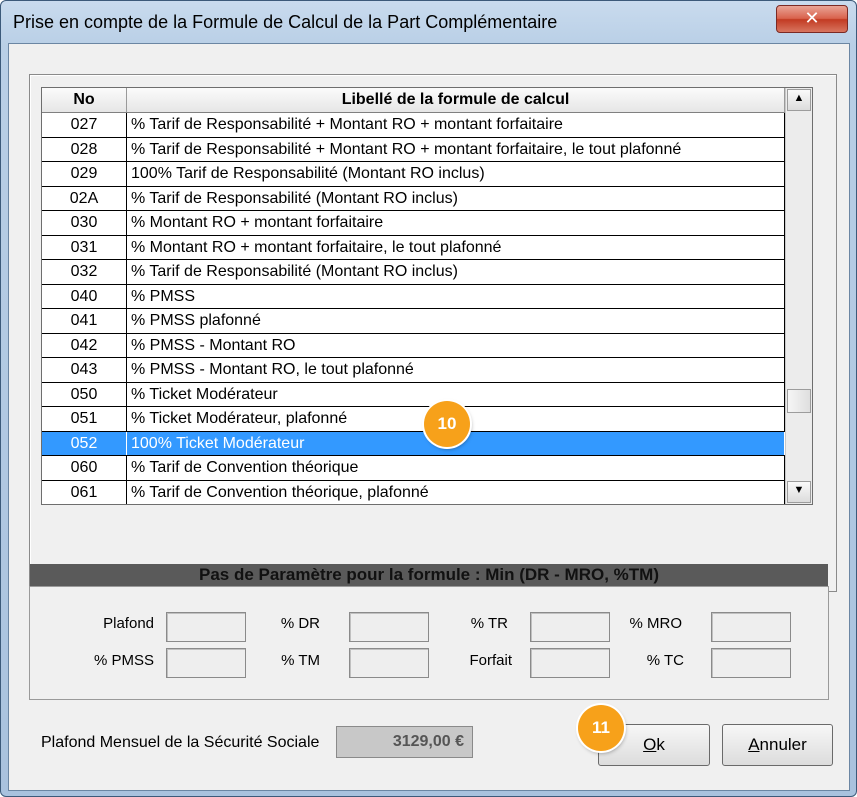 The image size is (857, 797). I want to click on grid-header: No Libellé de la formule de calcul, so click(413, 100).